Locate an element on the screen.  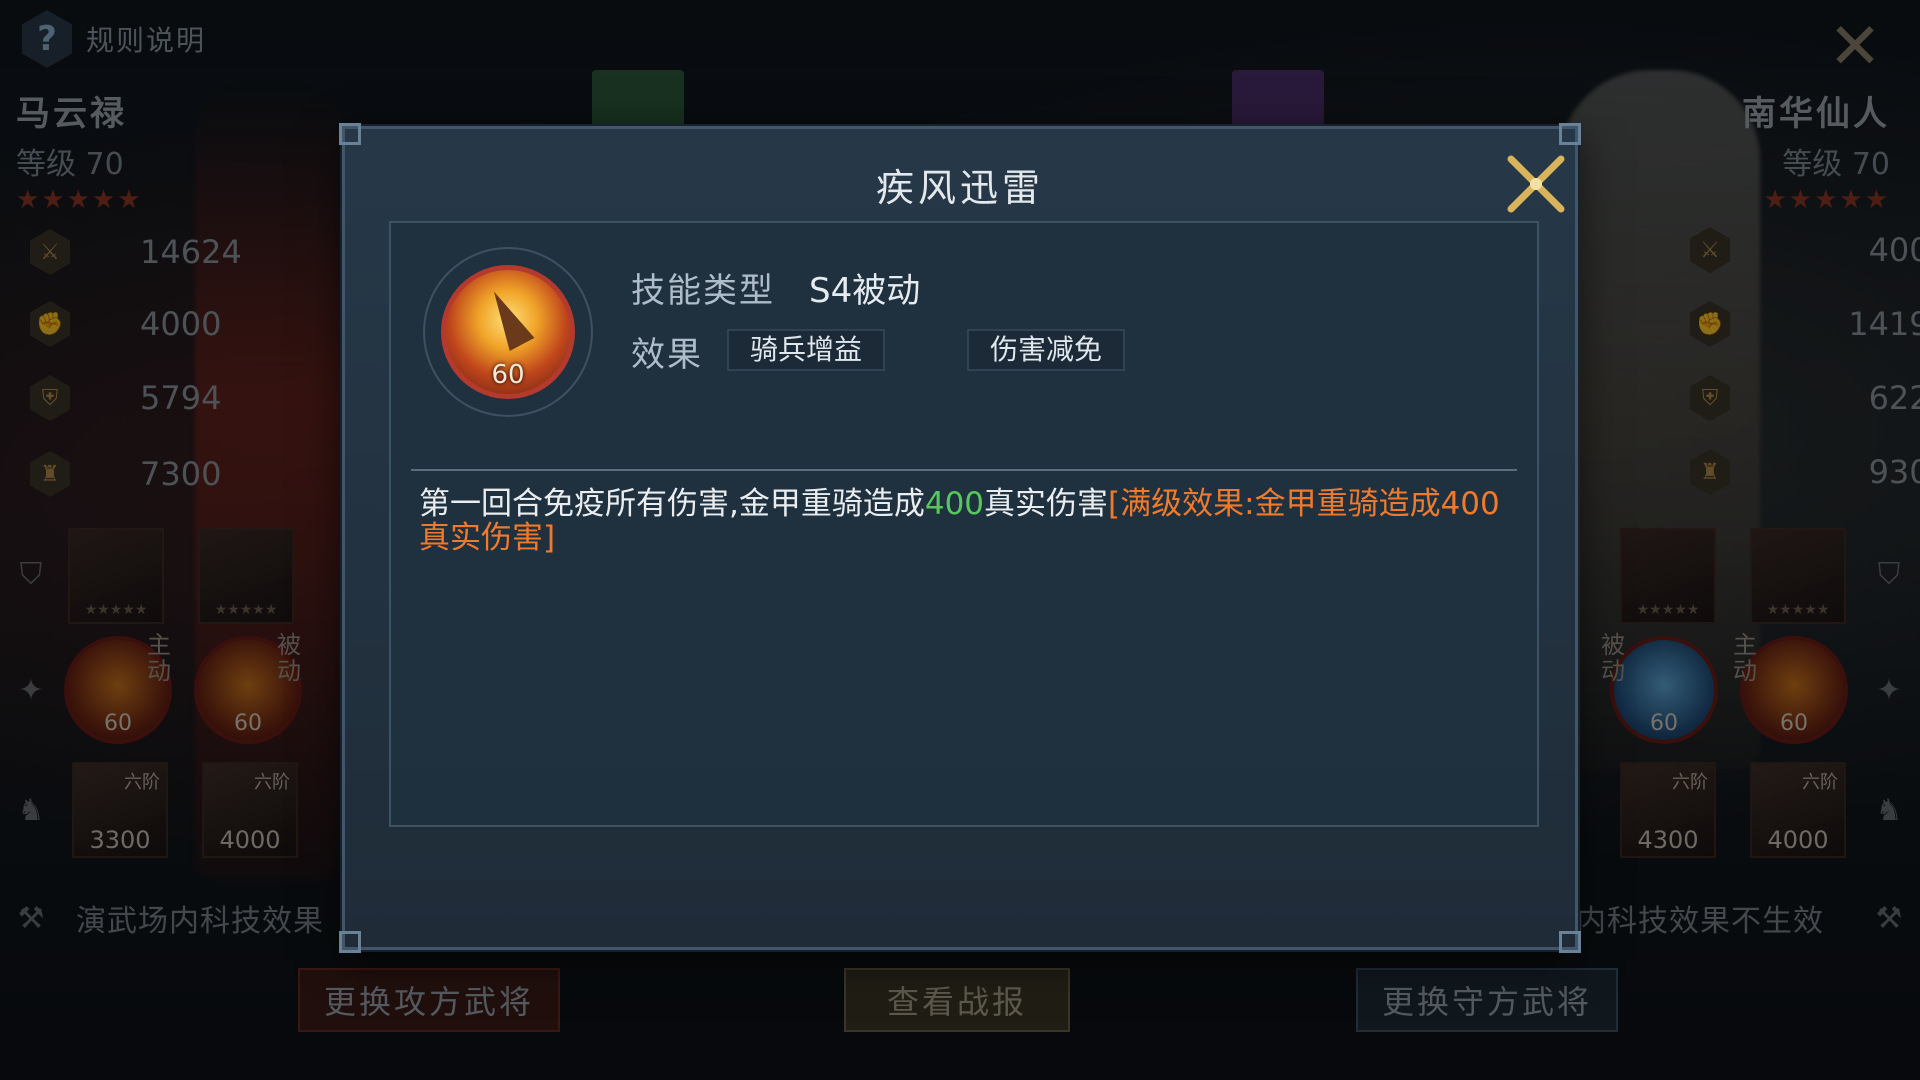
desc-value: 400 is located at coordinates (954, 504).